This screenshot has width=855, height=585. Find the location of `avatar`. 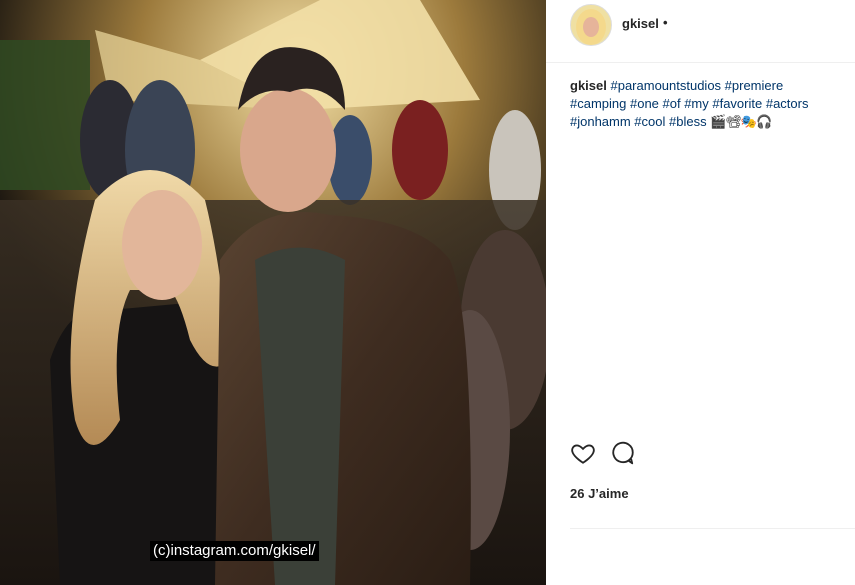

avatar is located at coordinates (591, 25).